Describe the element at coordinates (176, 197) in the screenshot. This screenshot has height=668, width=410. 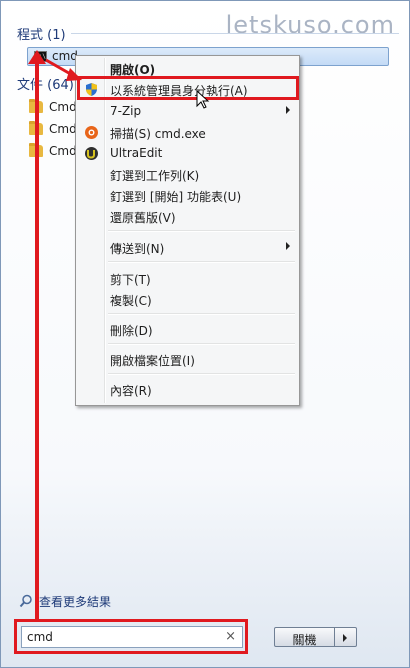
I see `menu-item-label: 釘選到 [開始] 功能表(U)` at that location.